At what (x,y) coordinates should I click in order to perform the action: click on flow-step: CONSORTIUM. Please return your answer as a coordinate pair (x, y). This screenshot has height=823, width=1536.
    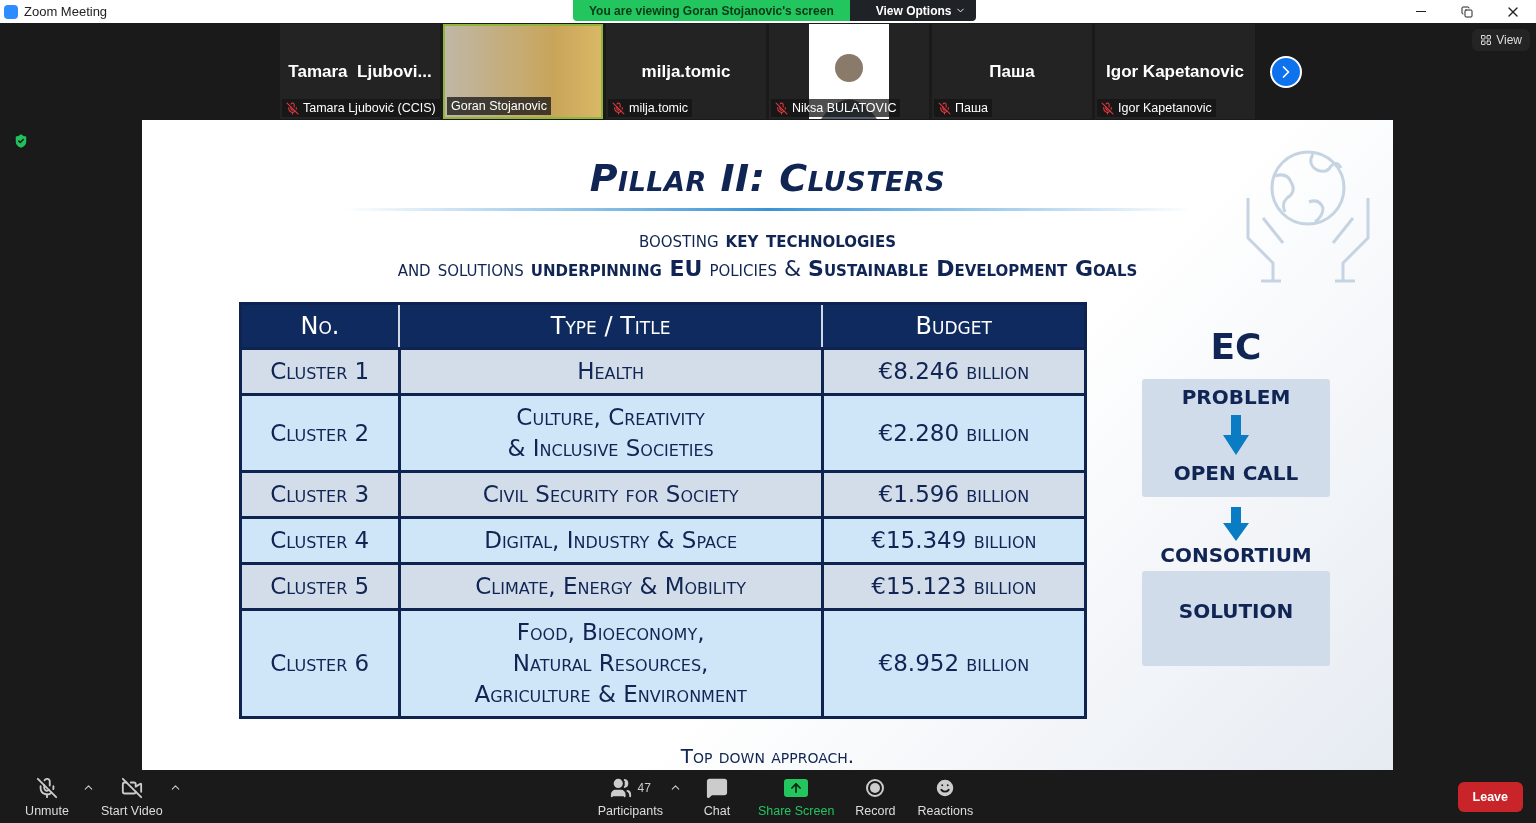
    Looking at the image, I should click on (1236, 555).